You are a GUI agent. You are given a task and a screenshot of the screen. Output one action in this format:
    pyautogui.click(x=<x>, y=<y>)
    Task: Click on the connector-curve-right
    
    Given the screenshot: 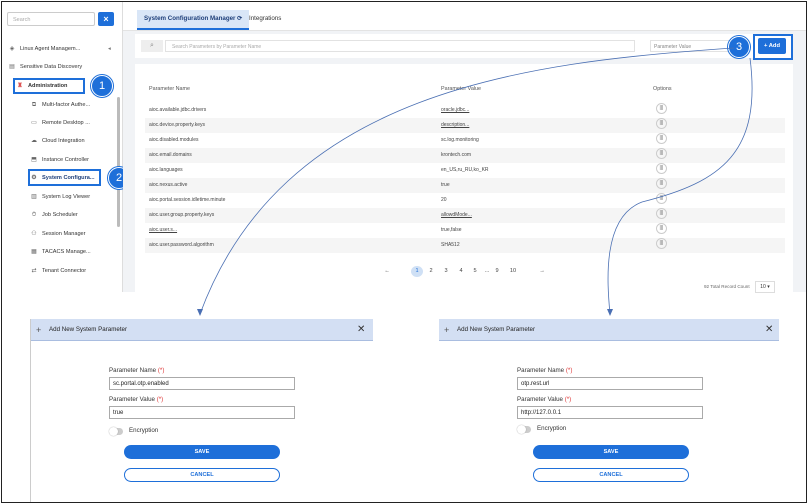 What is the action you would take?
    pyautogui.click(x=680, y=186)
    